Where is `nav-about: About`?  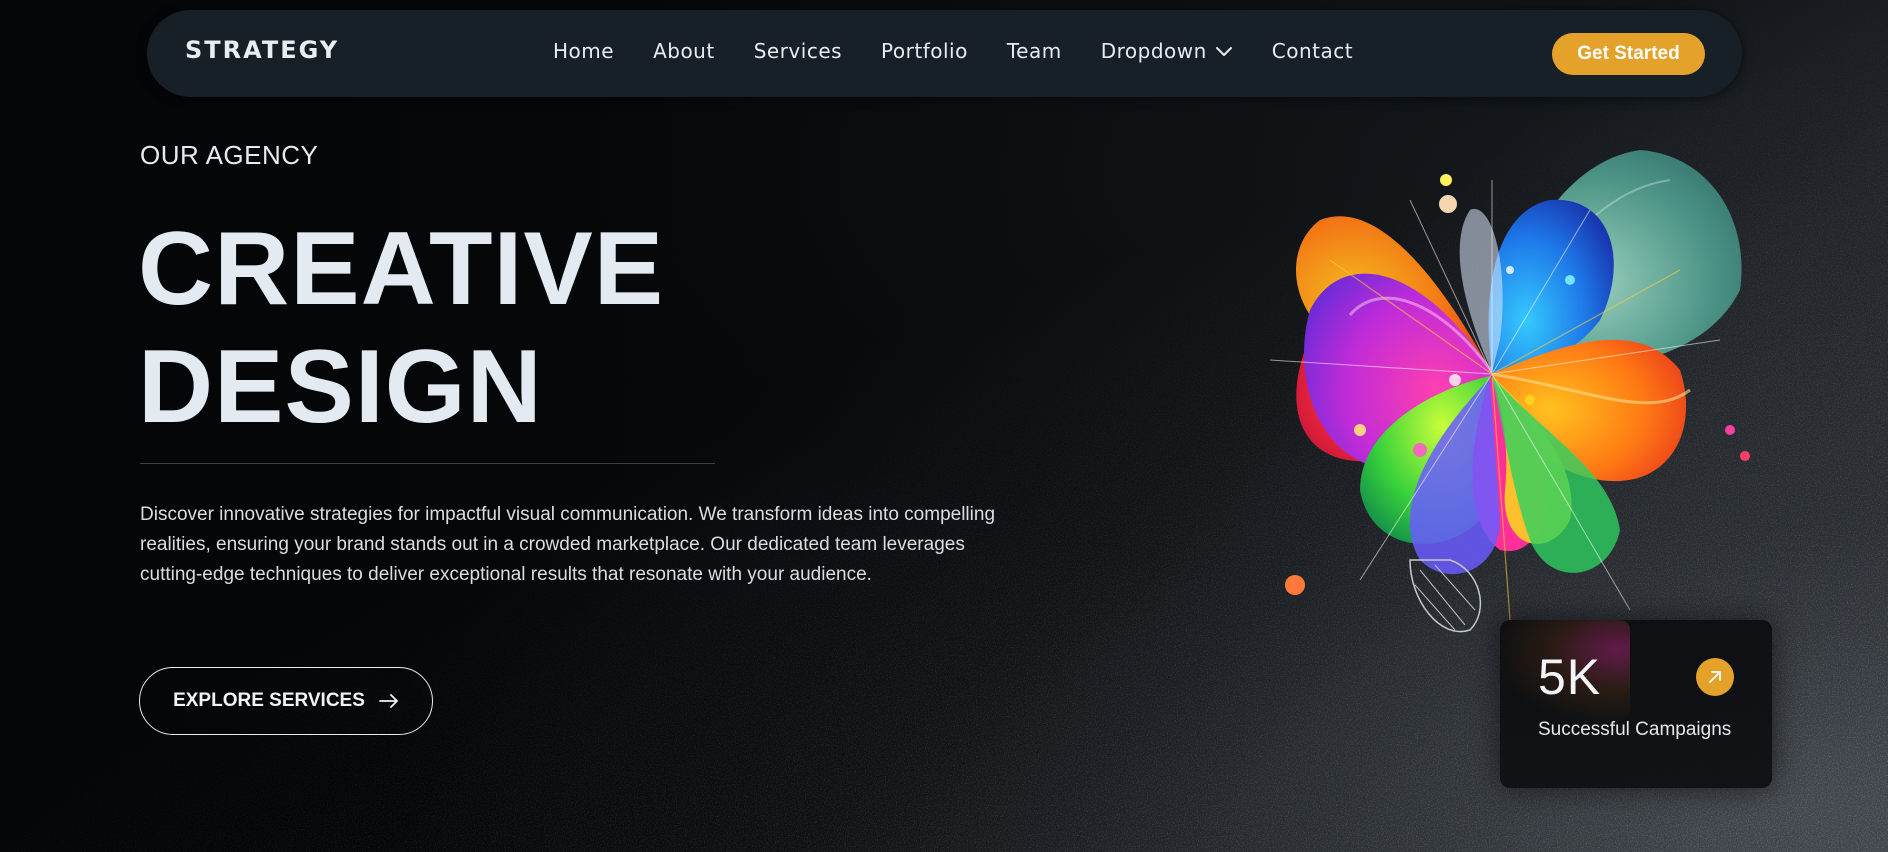
nav-about: About is located at coordinates (684, 51).